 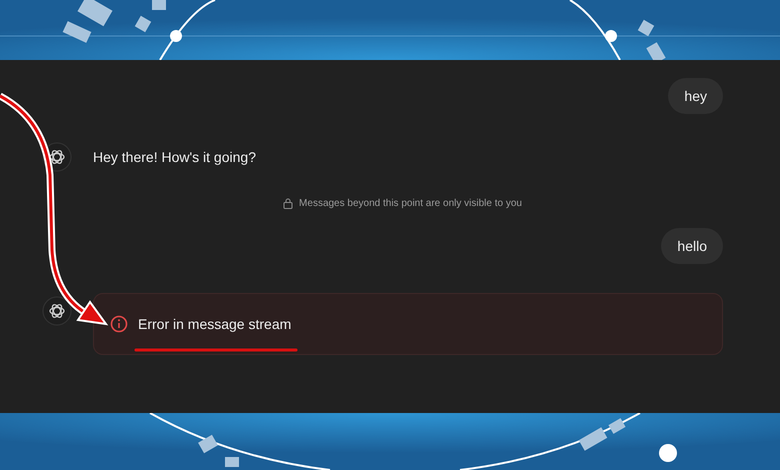 I want to click on user-message: hello, so click(x=692, y=246).